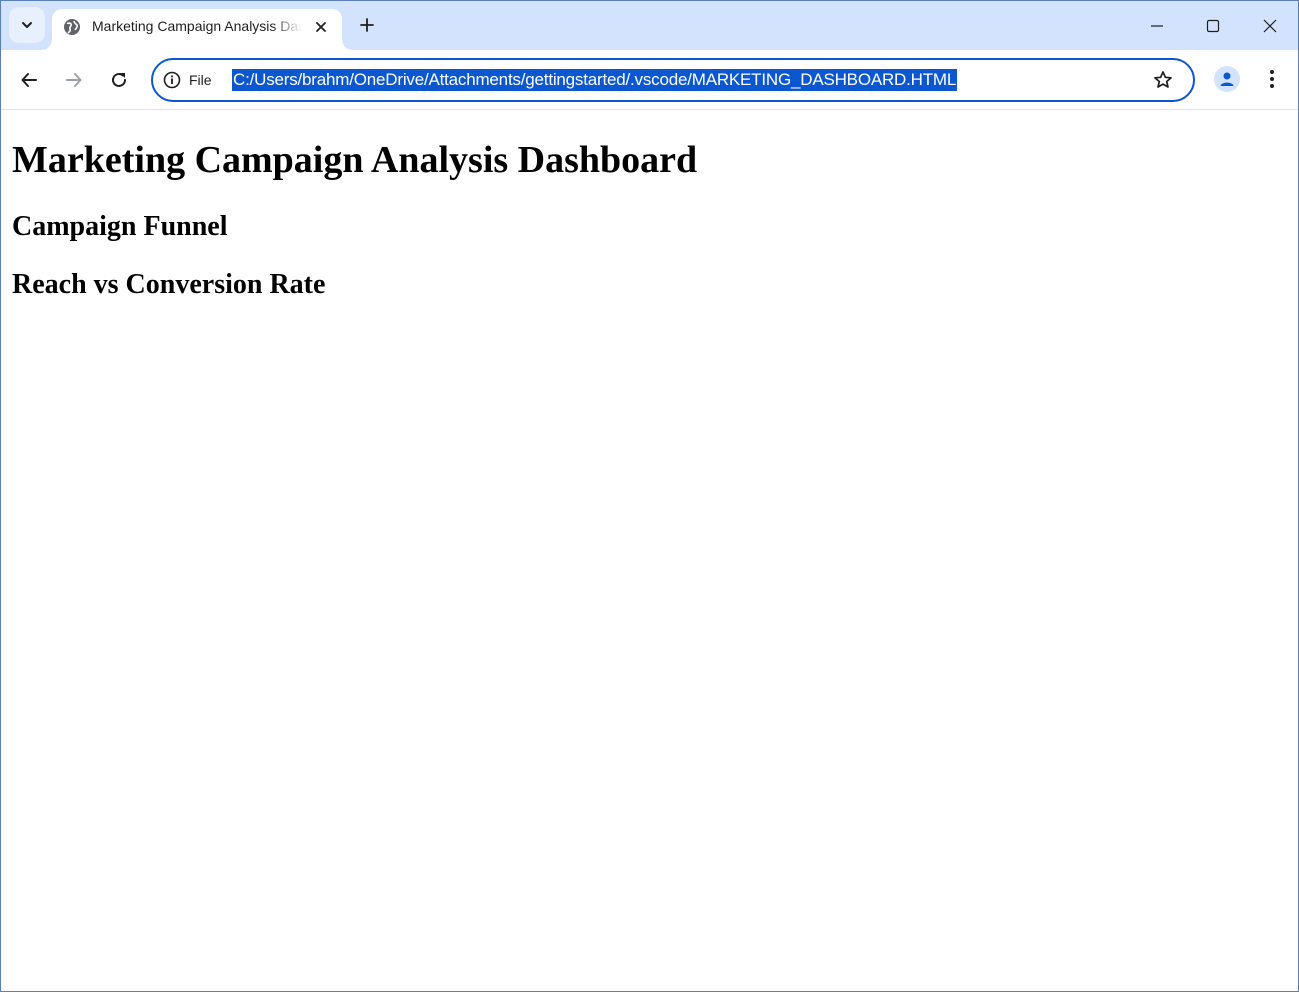 This screenshot has height=992, width=1299. Describe the element at coordinates (200, 80) in the screenshot. I see `site-info-label: File` at that location.